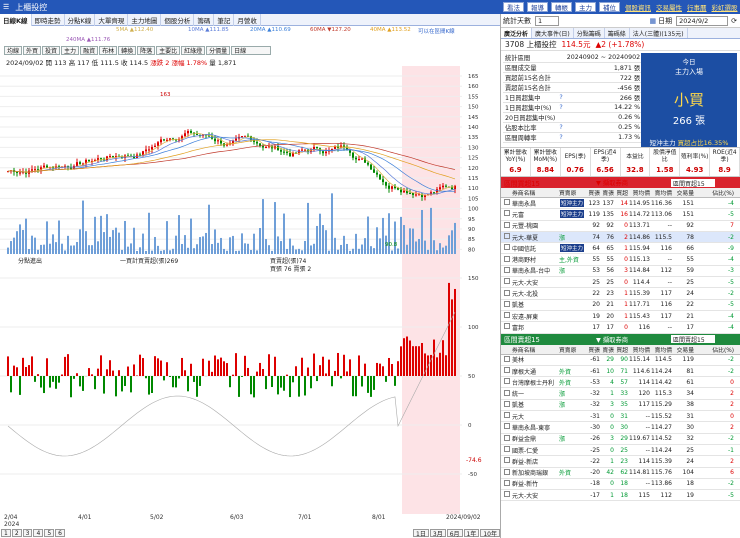 This screenshot has width=740, height=538. What do you see at coordinates (454, 533) in the screenshot?
I see `range-6m: 6月` at bounding box center [454, 533].